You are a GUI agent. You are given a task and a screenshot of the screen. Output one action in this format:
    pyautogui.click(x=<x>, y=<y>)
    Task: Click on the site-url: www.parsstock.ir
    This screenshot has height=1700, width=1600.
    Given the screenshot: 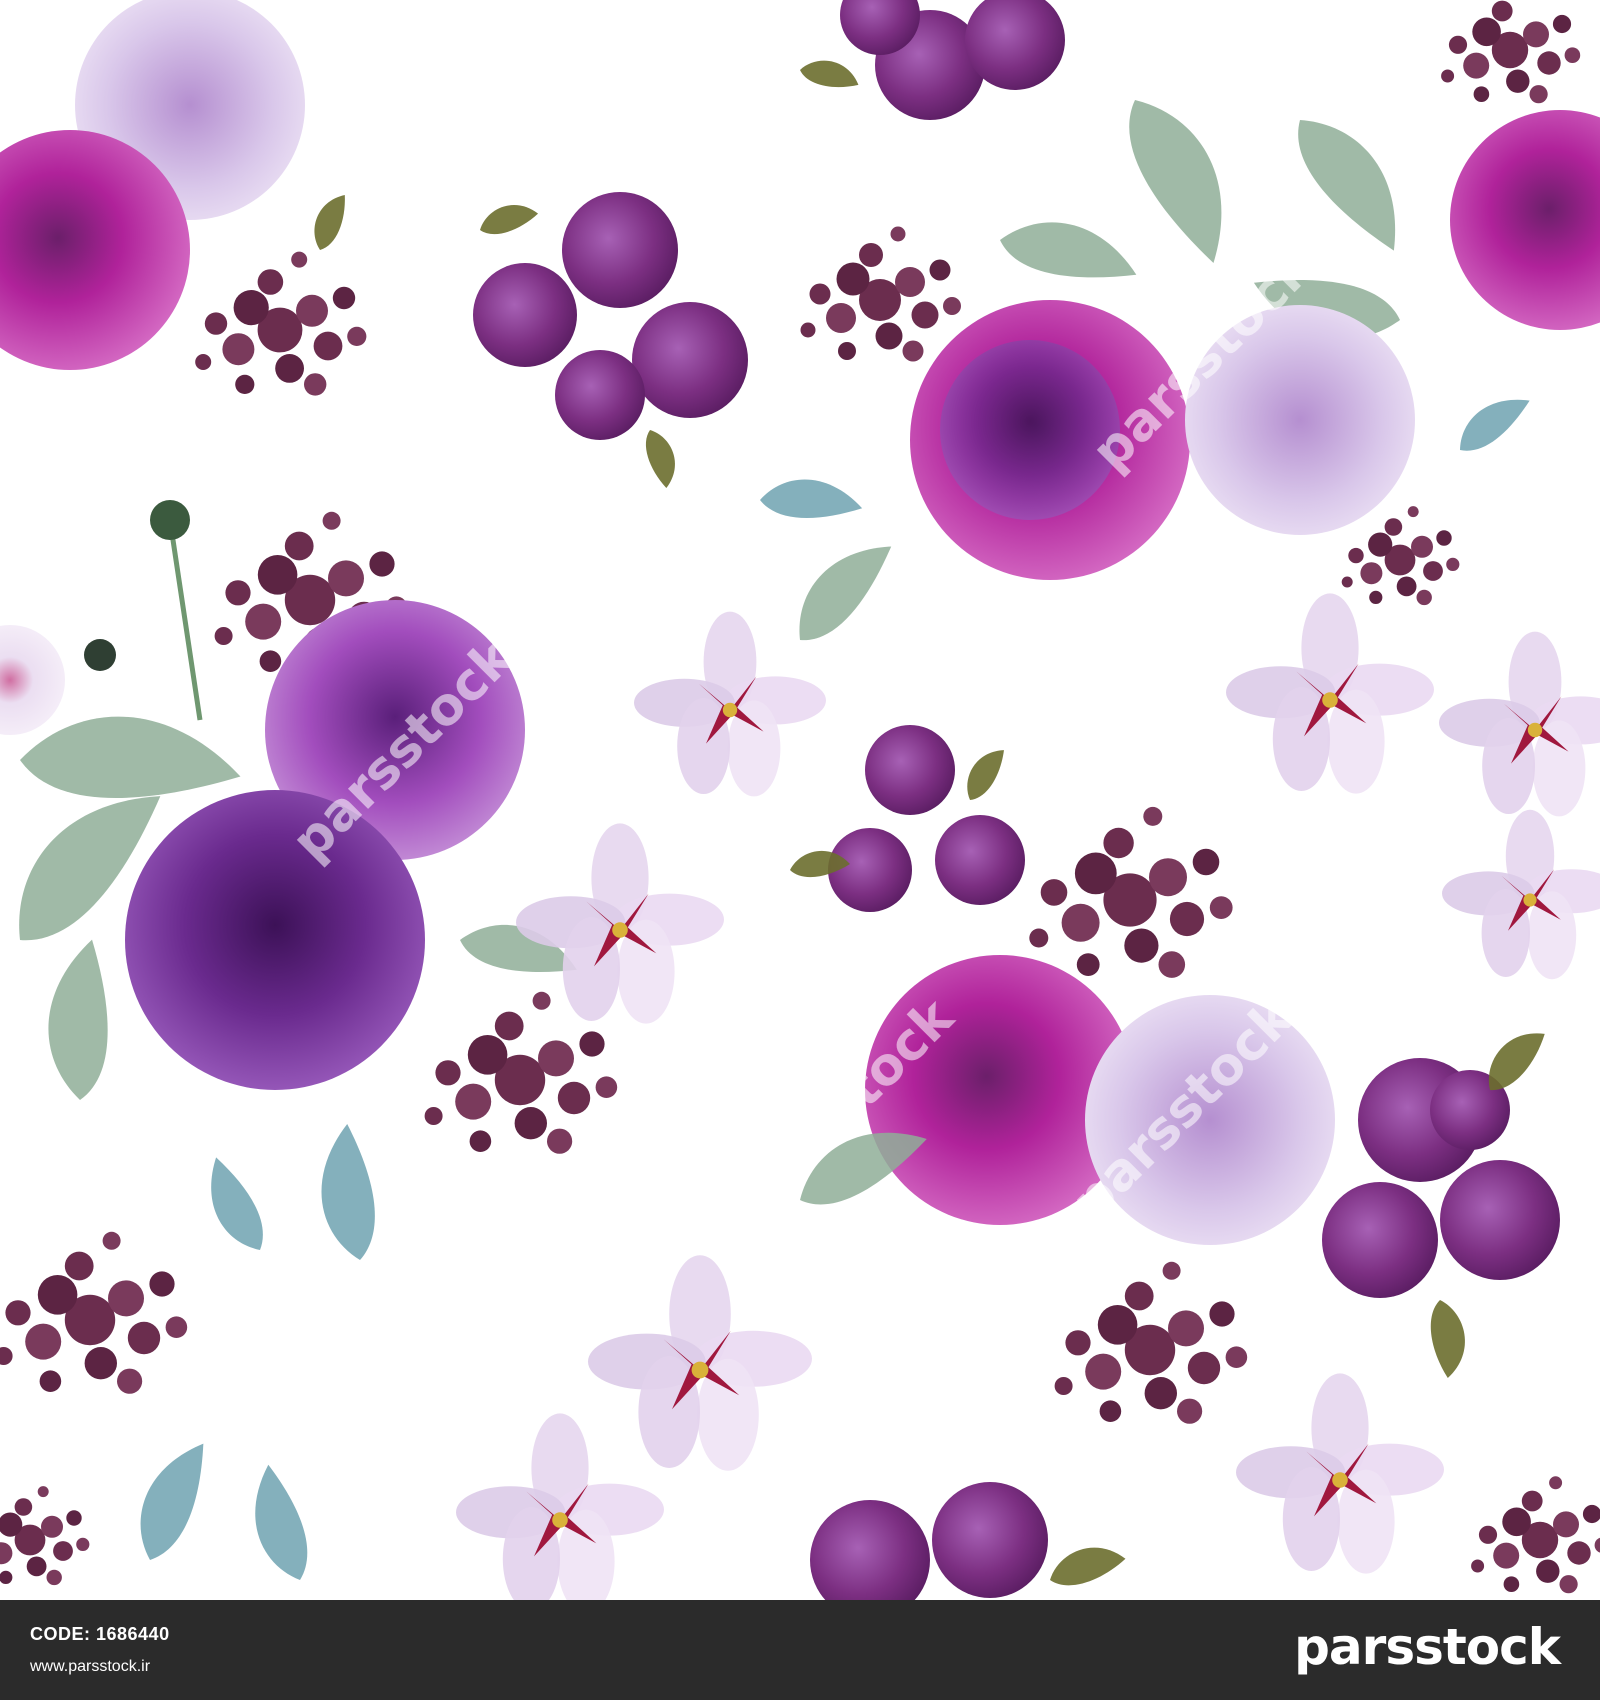 What is the action you would take?
    pyautogui.click(x=90, y=1667)
    